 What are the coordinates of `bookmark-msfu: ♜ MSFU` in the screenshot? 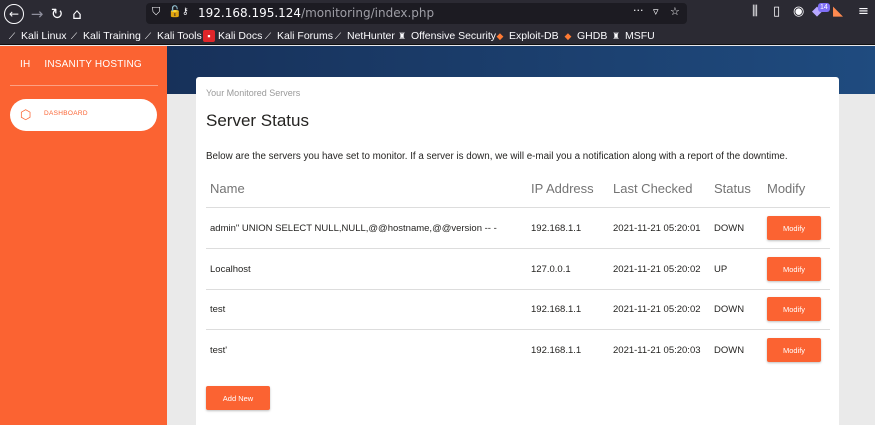 It's located at (632, 36).